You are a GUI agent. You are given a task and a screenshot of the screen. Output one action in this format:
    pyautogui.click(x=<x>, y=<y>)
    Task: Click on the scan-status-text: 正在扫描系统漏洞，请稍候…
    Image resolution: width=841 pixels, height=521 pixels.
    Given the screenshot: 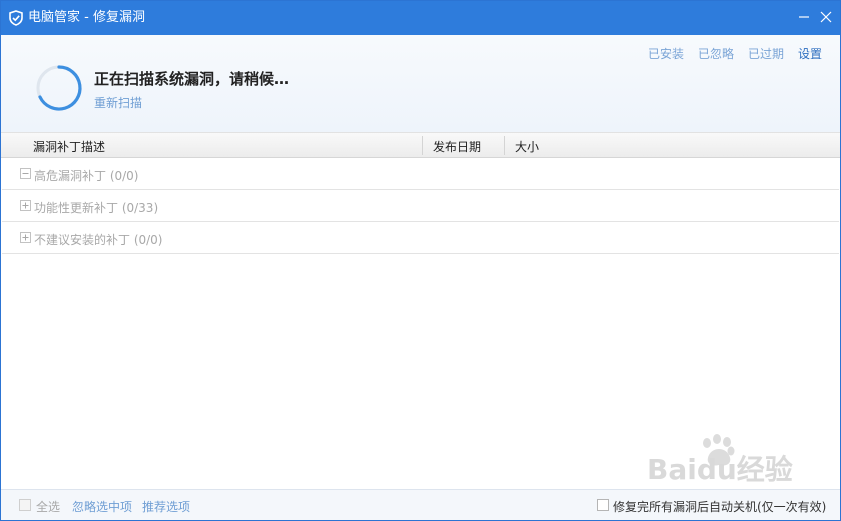 What is the action you would take?
    pyautogui.click(x=192, y=79)
    